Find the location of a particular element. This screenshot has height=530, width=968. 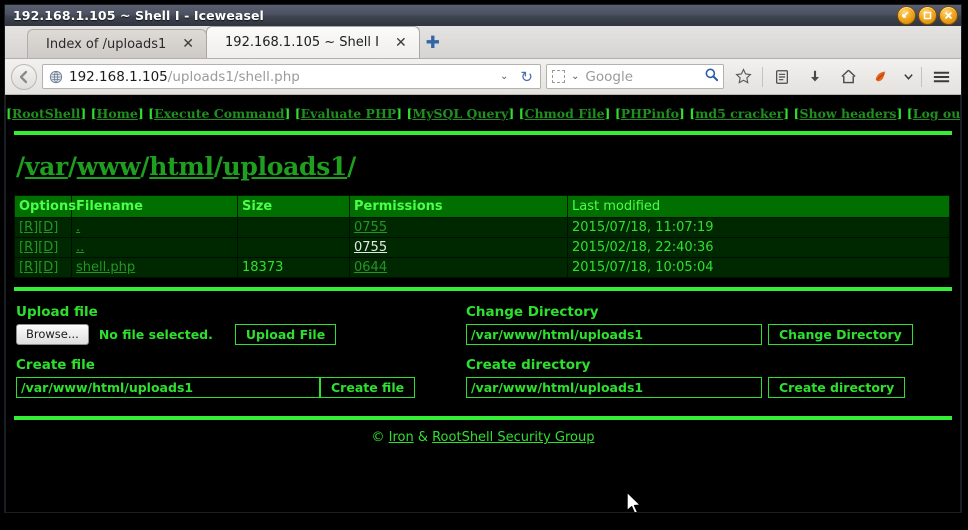

nav-link-phpinfo: PHPinfo is located at coordinates (650, 113).